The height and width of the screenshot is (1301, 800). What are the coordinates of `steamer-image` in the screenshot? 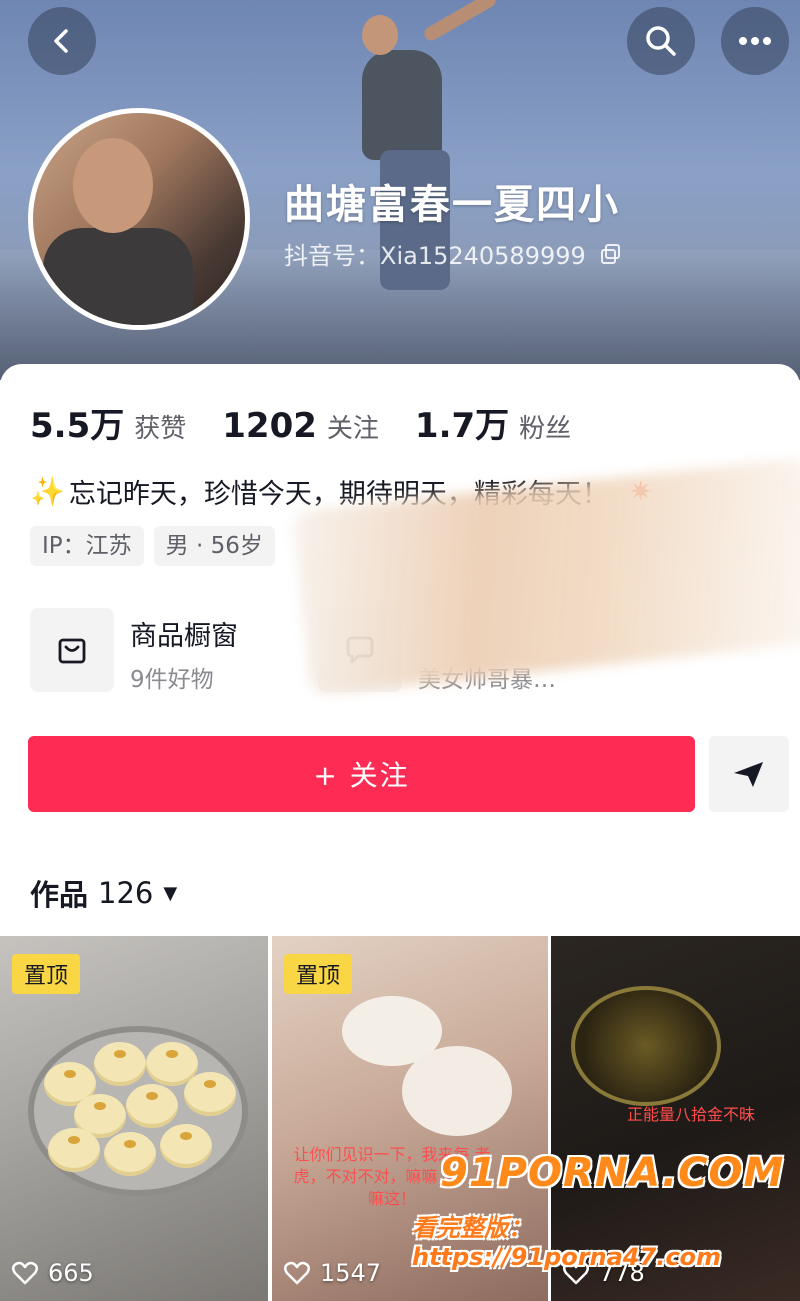 It's located at (138, 1111).